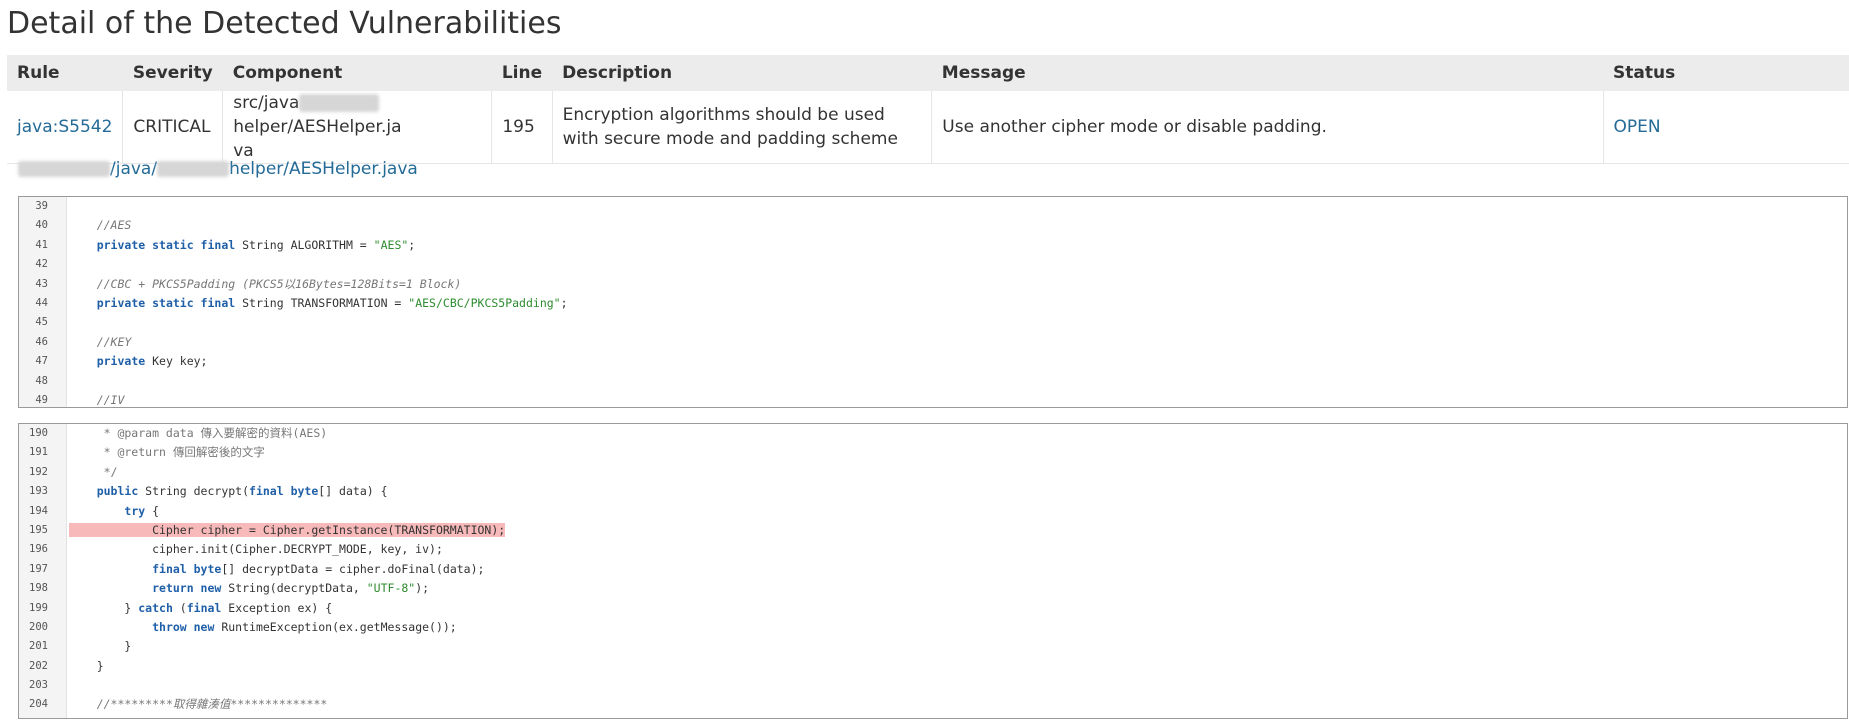 This screenshot has height=723, width=1849. Describe the element at coordinates (933, 511) in the screenshot. I see `code-line: 194 try {` at that location.